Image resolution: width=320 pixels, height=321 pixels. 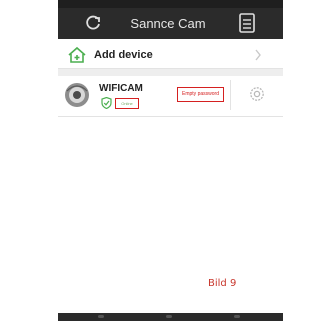 I want to click on add-device-row: Add device, so click(x=170, y=55).